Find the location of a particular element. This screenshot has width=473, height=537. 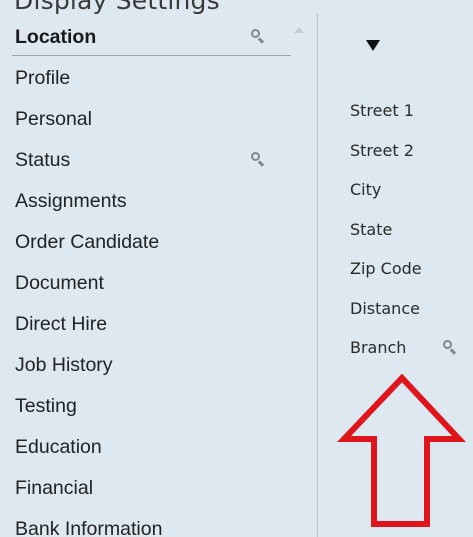

category-label: Location is located at coordinates (56, 37).